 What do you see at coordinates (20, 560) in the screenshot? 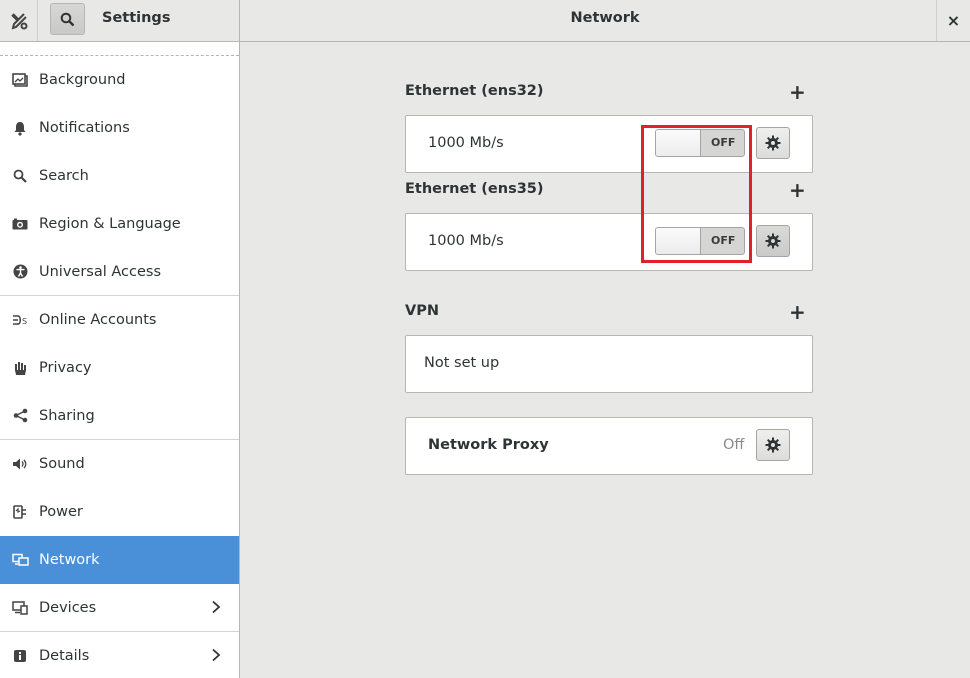
I see `network-icon` at bounding box center [20, 560].